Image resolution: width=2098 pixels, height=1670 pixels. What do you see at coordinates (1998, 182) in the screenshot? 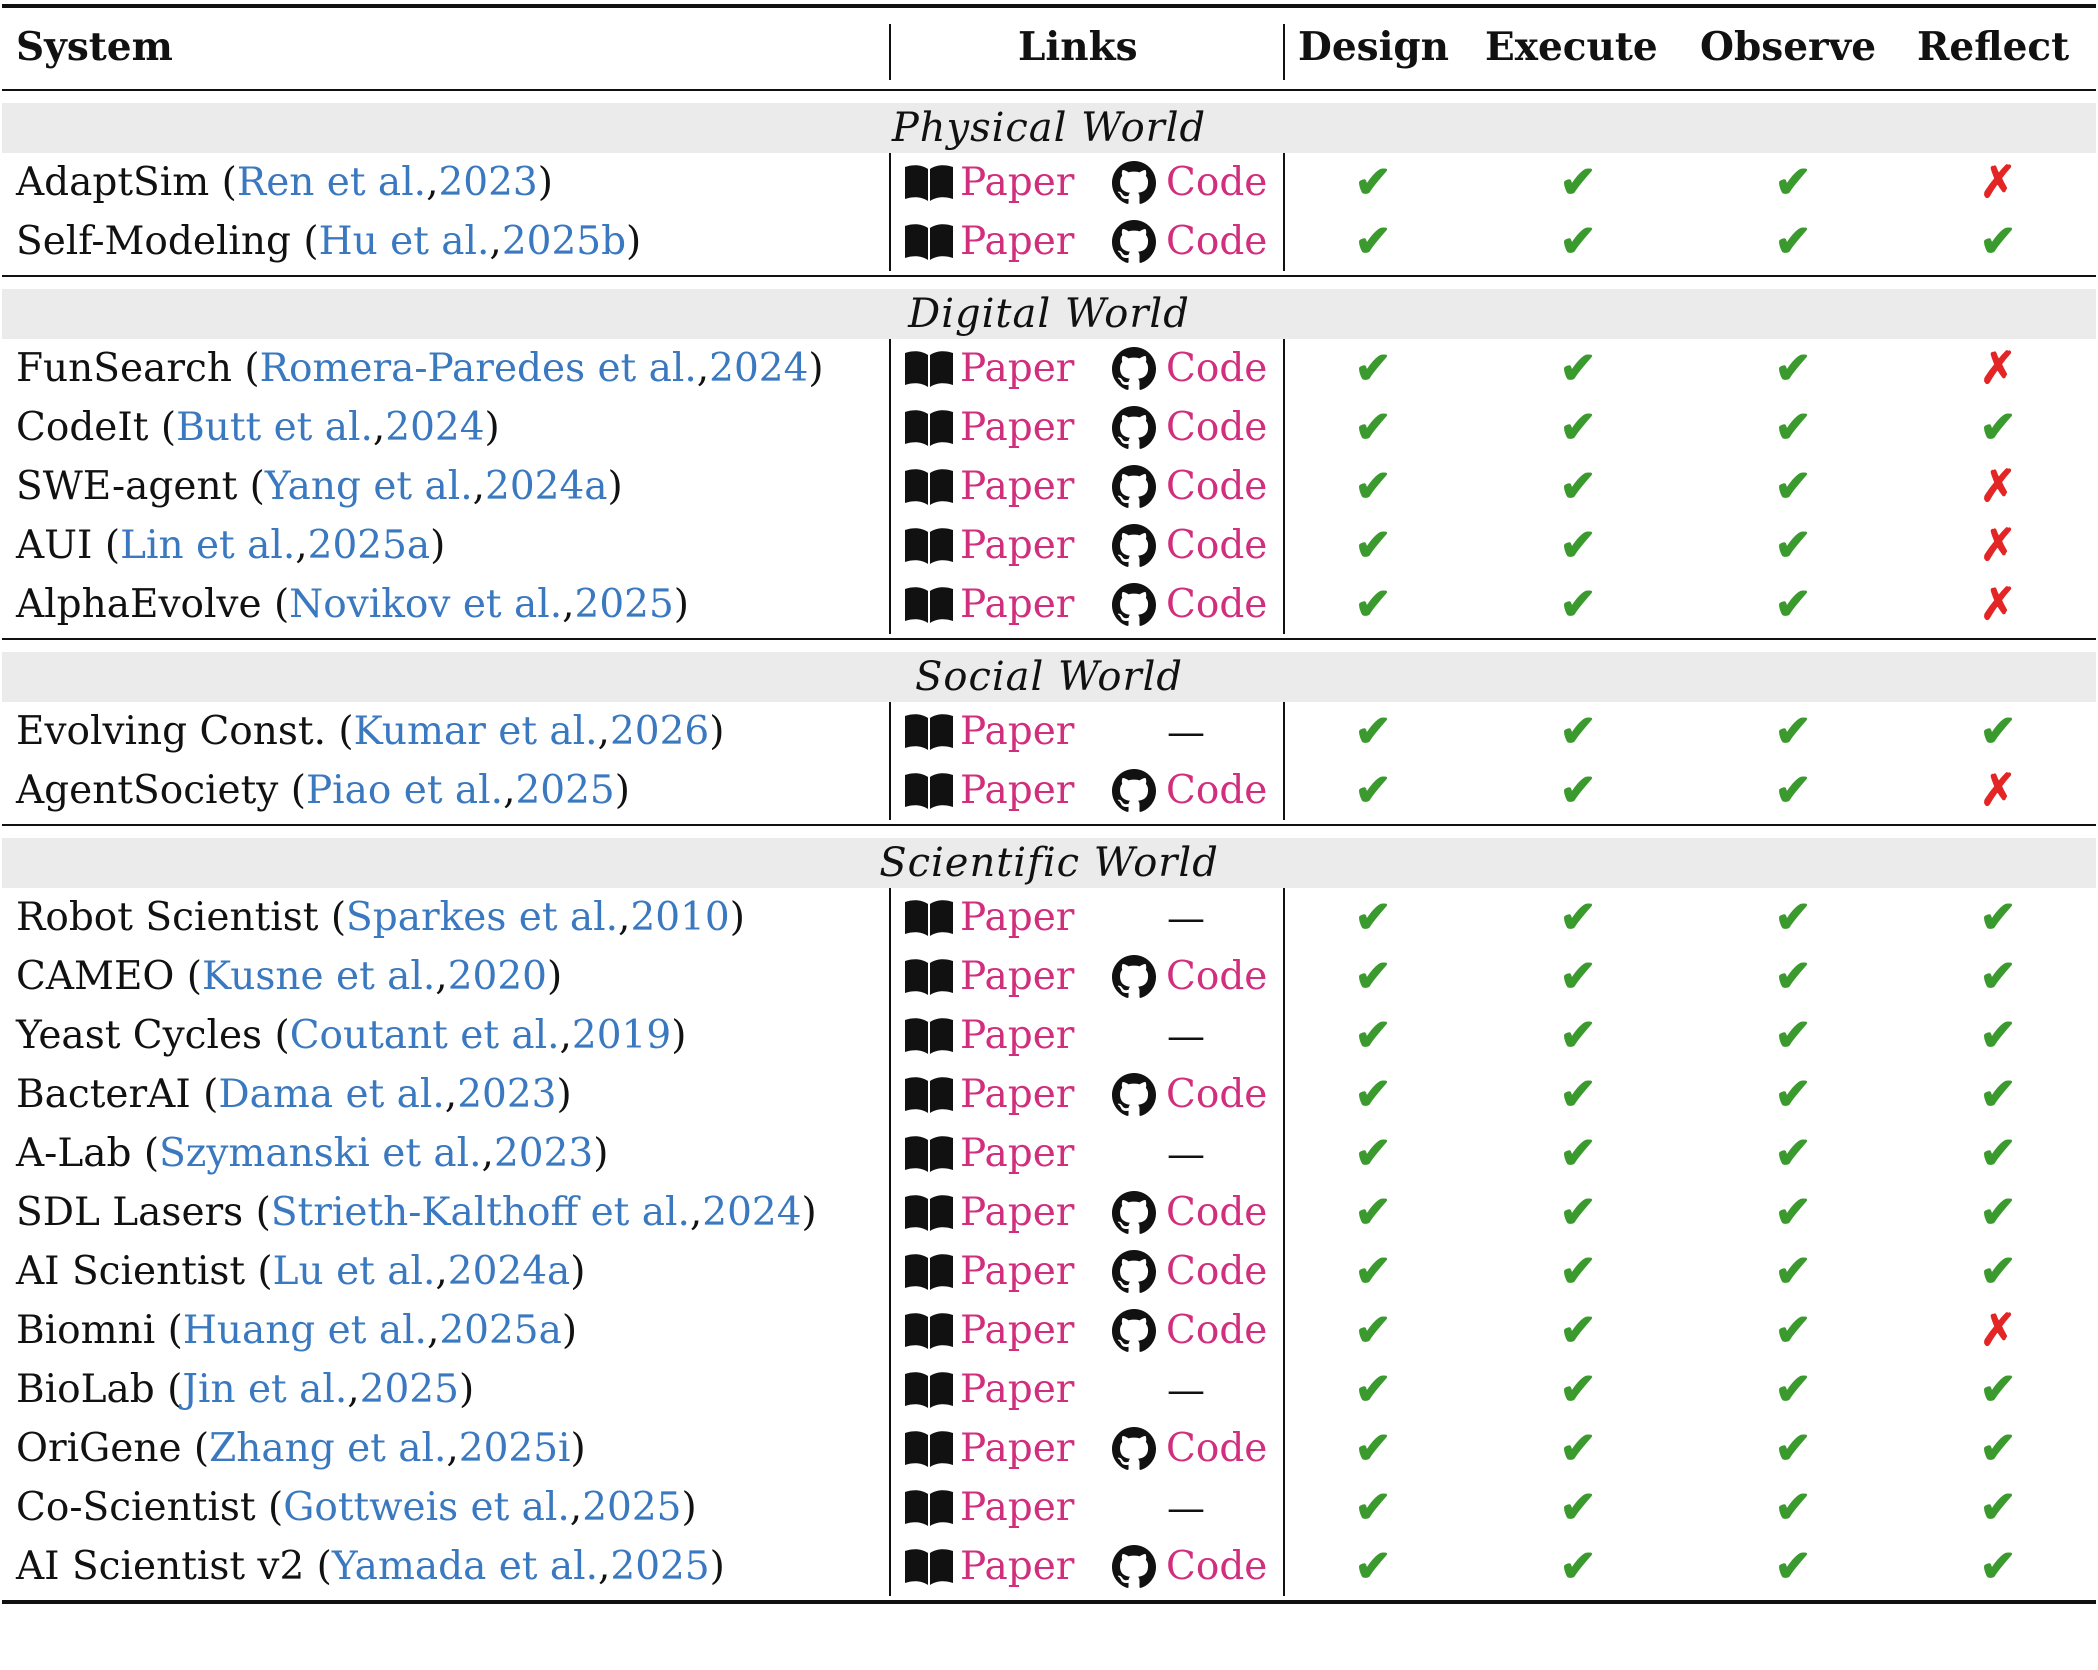
I see `reflect-cross-icon: ✗` at bounding box center [1998, 182].